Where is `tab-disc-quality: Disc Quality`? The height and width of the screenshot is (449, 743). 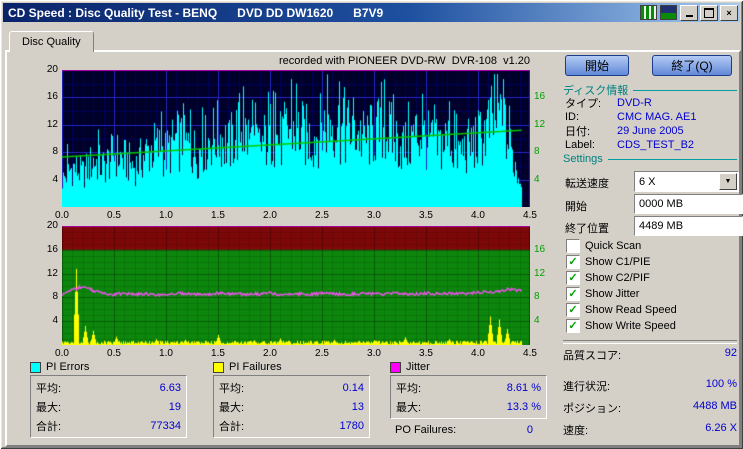
tab-disc-quality: Disc Quality is located at coordinates (51, 41).